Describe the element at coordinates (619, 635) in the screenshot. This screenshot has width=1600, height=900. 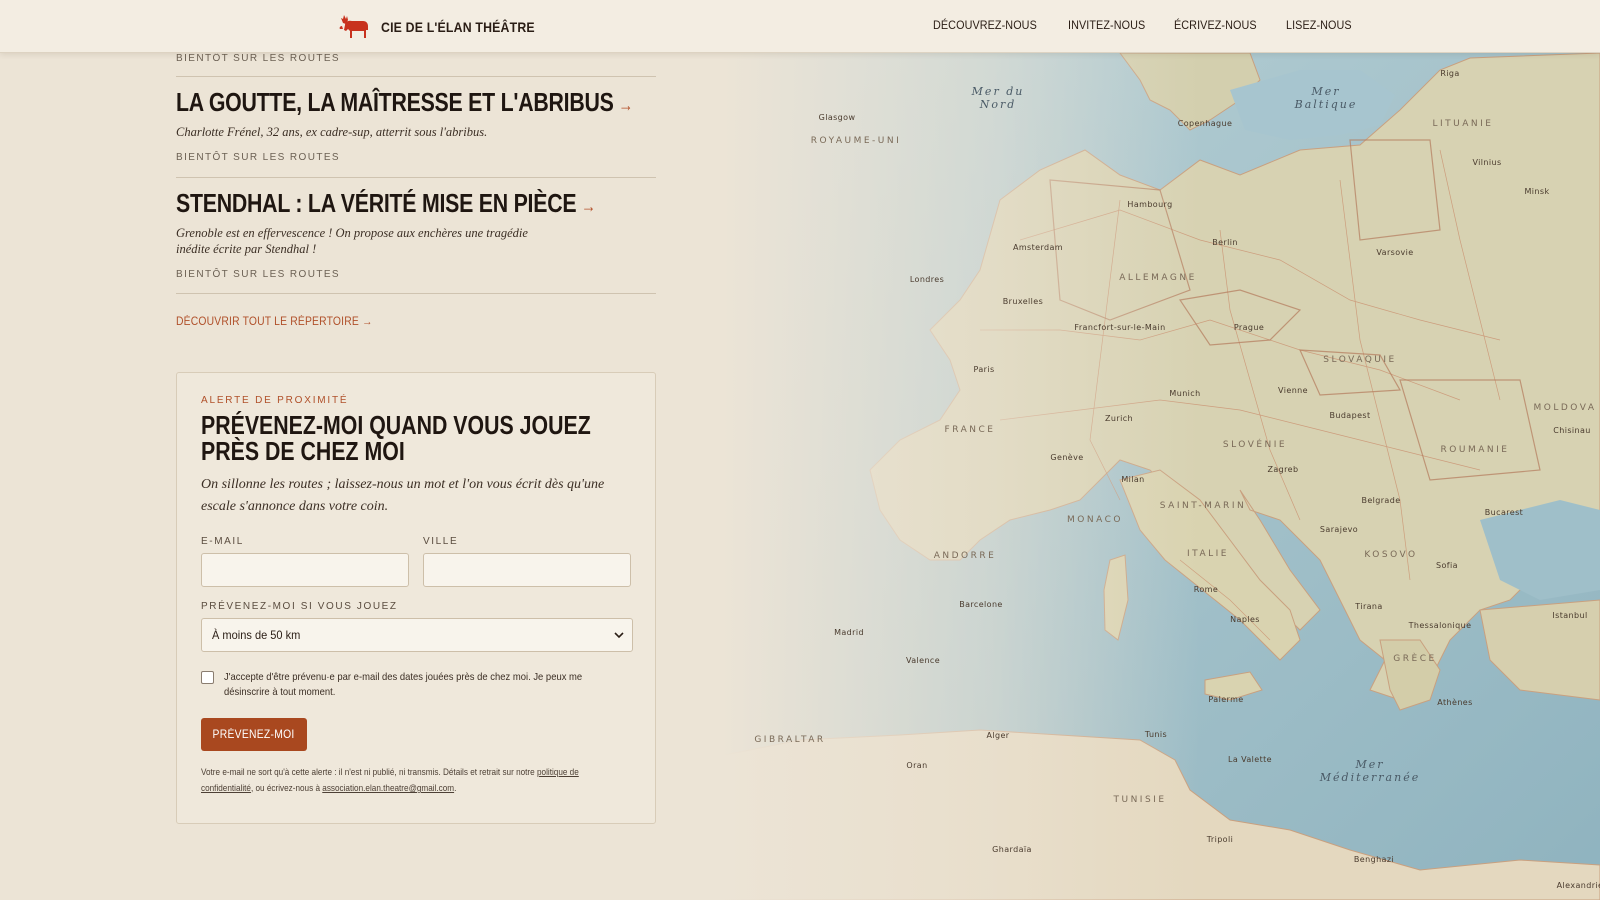
I see `chevron-down-icon` at that location.